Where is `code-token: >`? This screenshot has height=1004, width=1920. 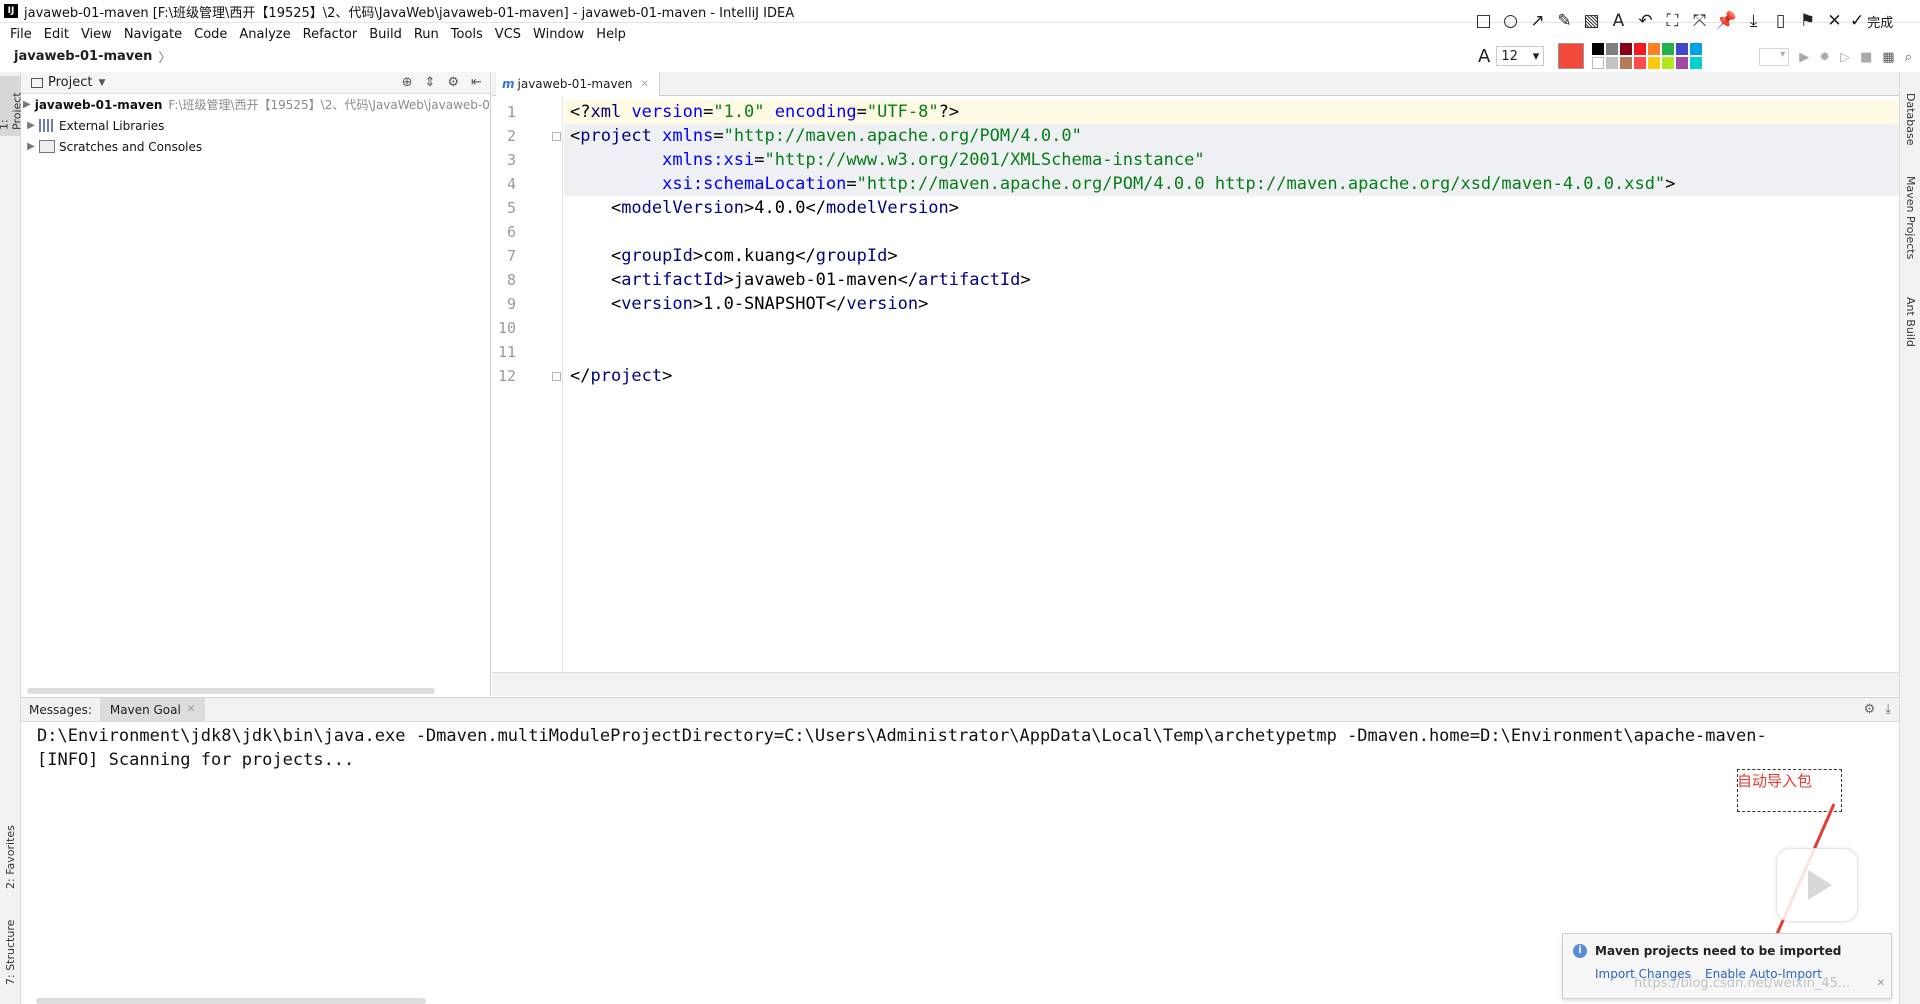
code-token: > is located at coordinates (954, 208).